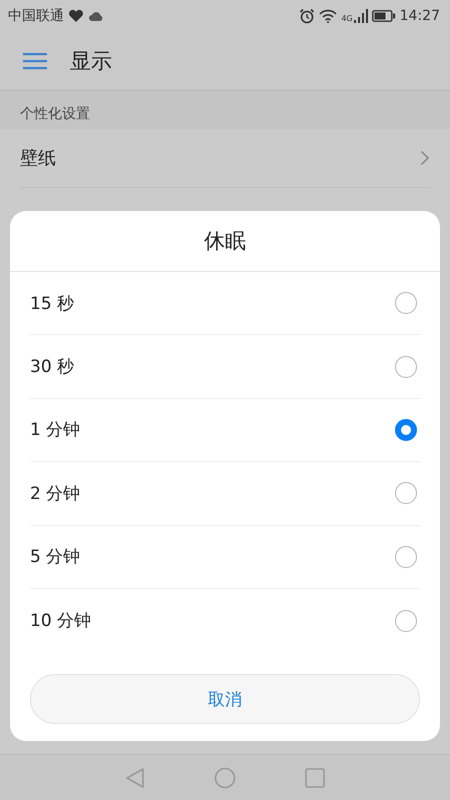 This screenshot has width=450, height=800. I want to click on option-label: 15 秒, so click(52, 303).